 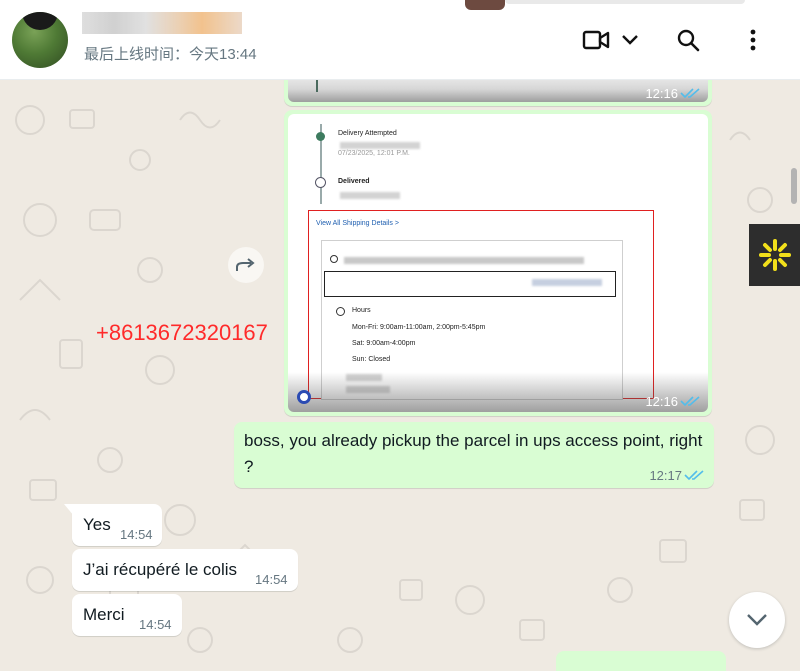 I want to click on search-icon, so click(x=688, y=40).